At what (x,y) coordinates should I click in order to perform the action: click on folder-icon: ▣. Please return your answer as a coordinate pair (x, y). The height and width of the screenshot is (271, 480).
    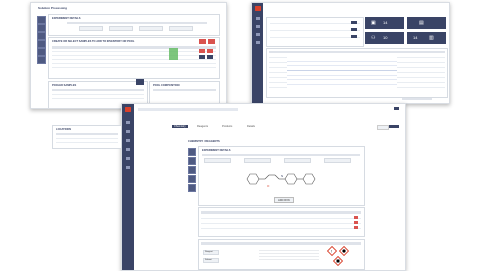
    Looking at the image, I should click on (373, 23).